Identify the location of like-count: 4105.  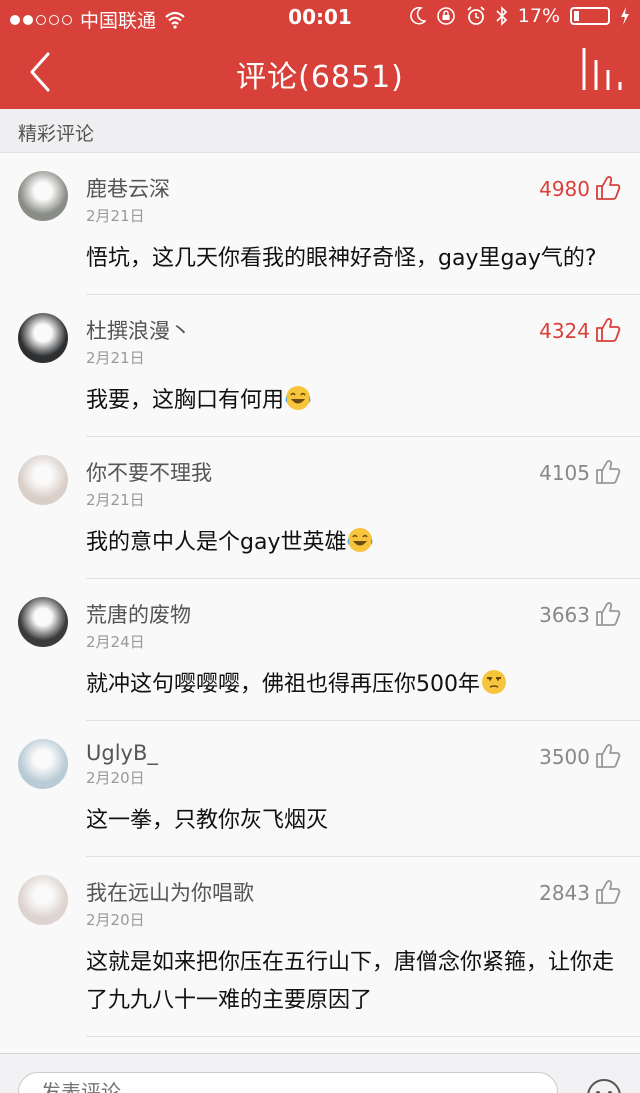
(564, 473).